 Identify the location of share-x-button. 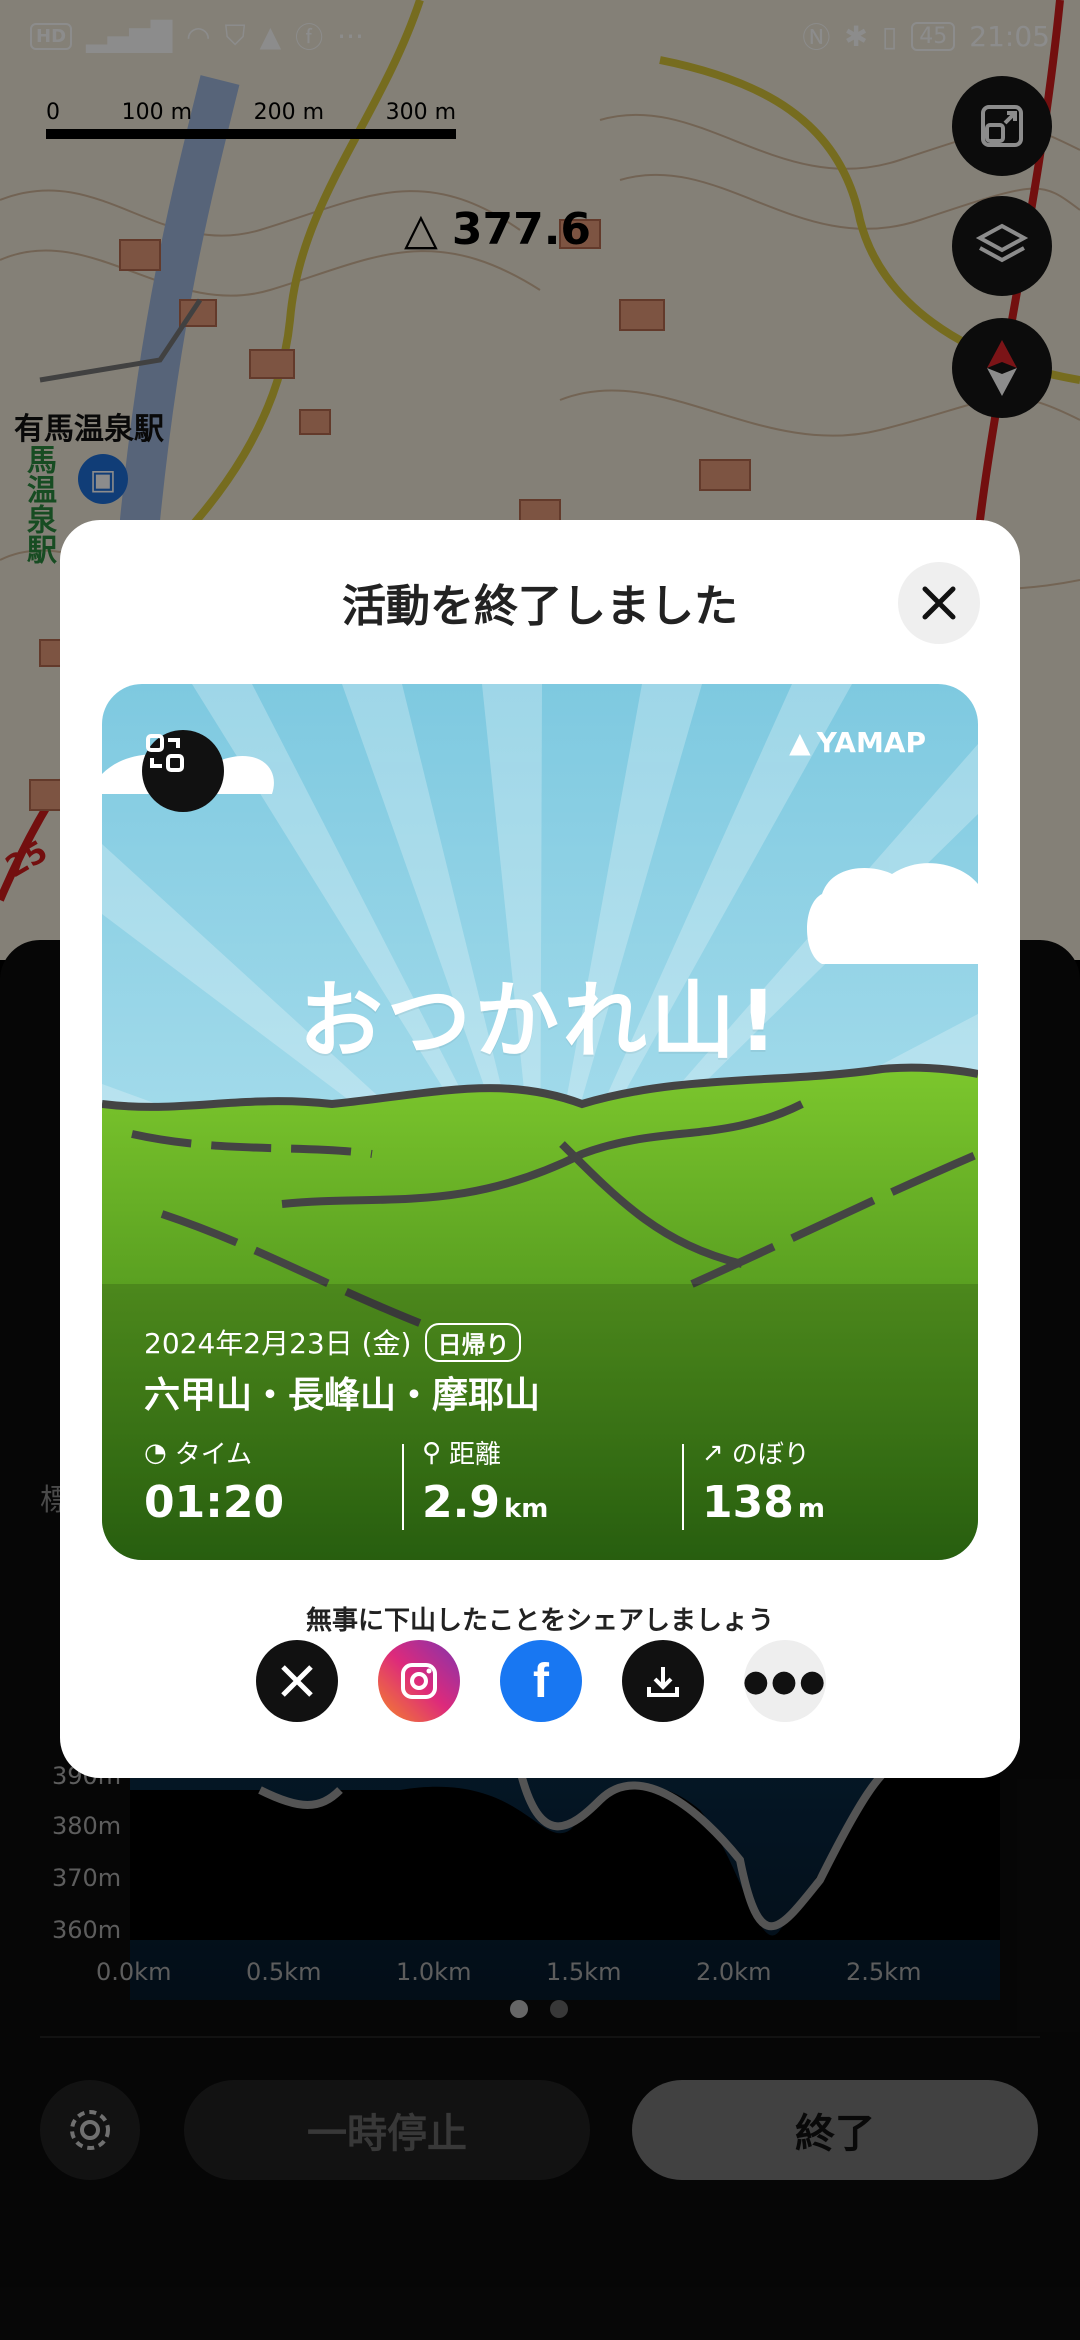
(297, 1681).